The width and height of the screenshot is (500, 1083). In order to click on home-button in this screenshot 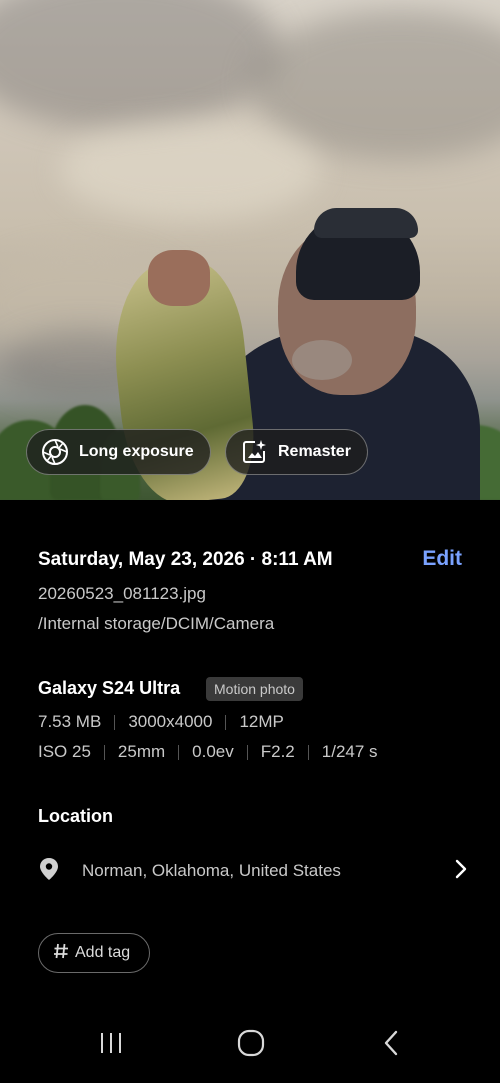, I will do `click(251, 1045)`.